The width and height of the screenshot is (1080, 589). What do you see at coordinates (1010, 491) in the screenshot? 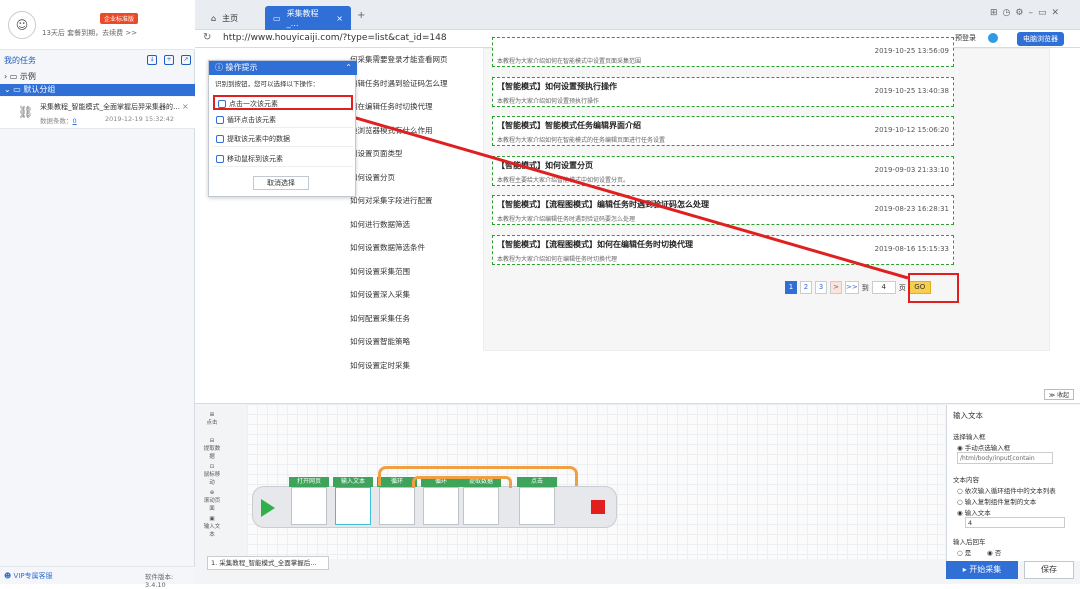
I see `radio-label: 依次输入循环组件中的文本列表` at bounding box center [1010, 491].